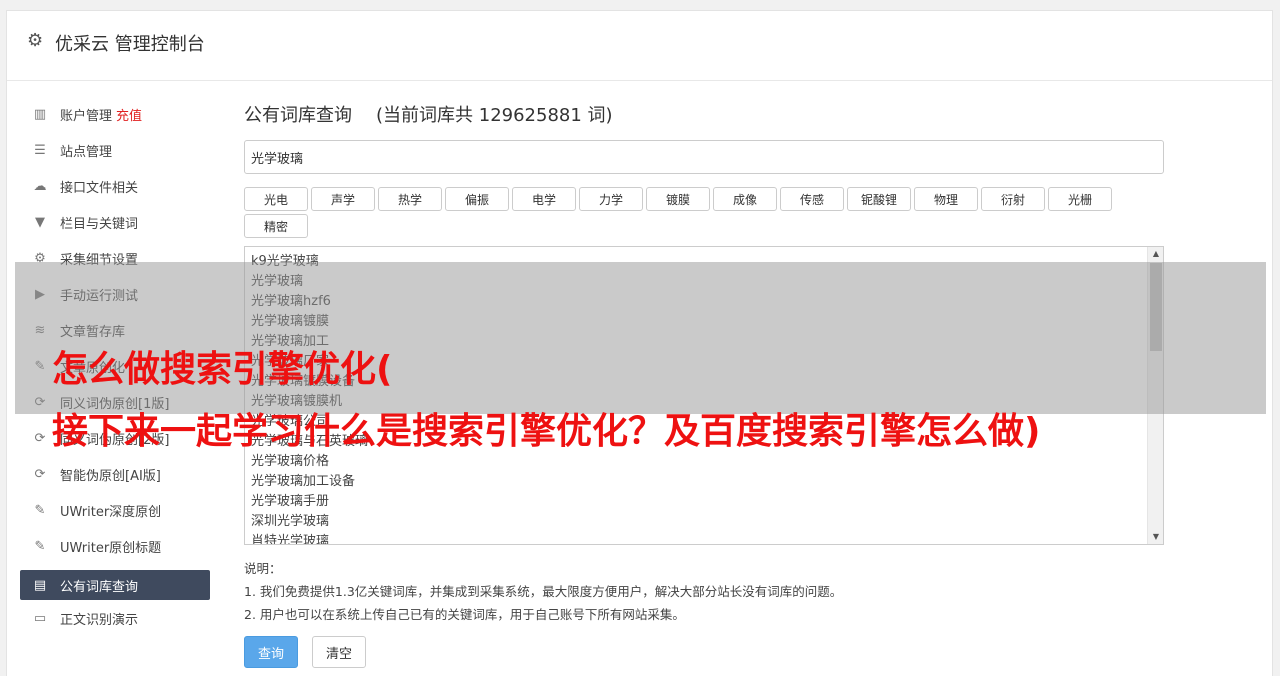 The height and width of the screenshot is (676, 1280). What do you see at coordinates (99, 224) in the screenshot?
I see `sidebar-item-label: 栏目与关键词` at bounding box center [99, 224].